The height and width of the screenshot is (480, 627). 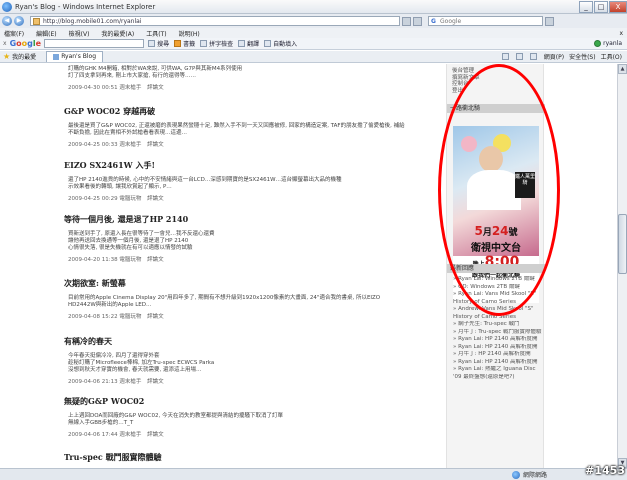 What do you see at coordinates (189, 44) in the screenshot?
I see `bookmarks-label: 書籤` at bounding box center [189, 44].